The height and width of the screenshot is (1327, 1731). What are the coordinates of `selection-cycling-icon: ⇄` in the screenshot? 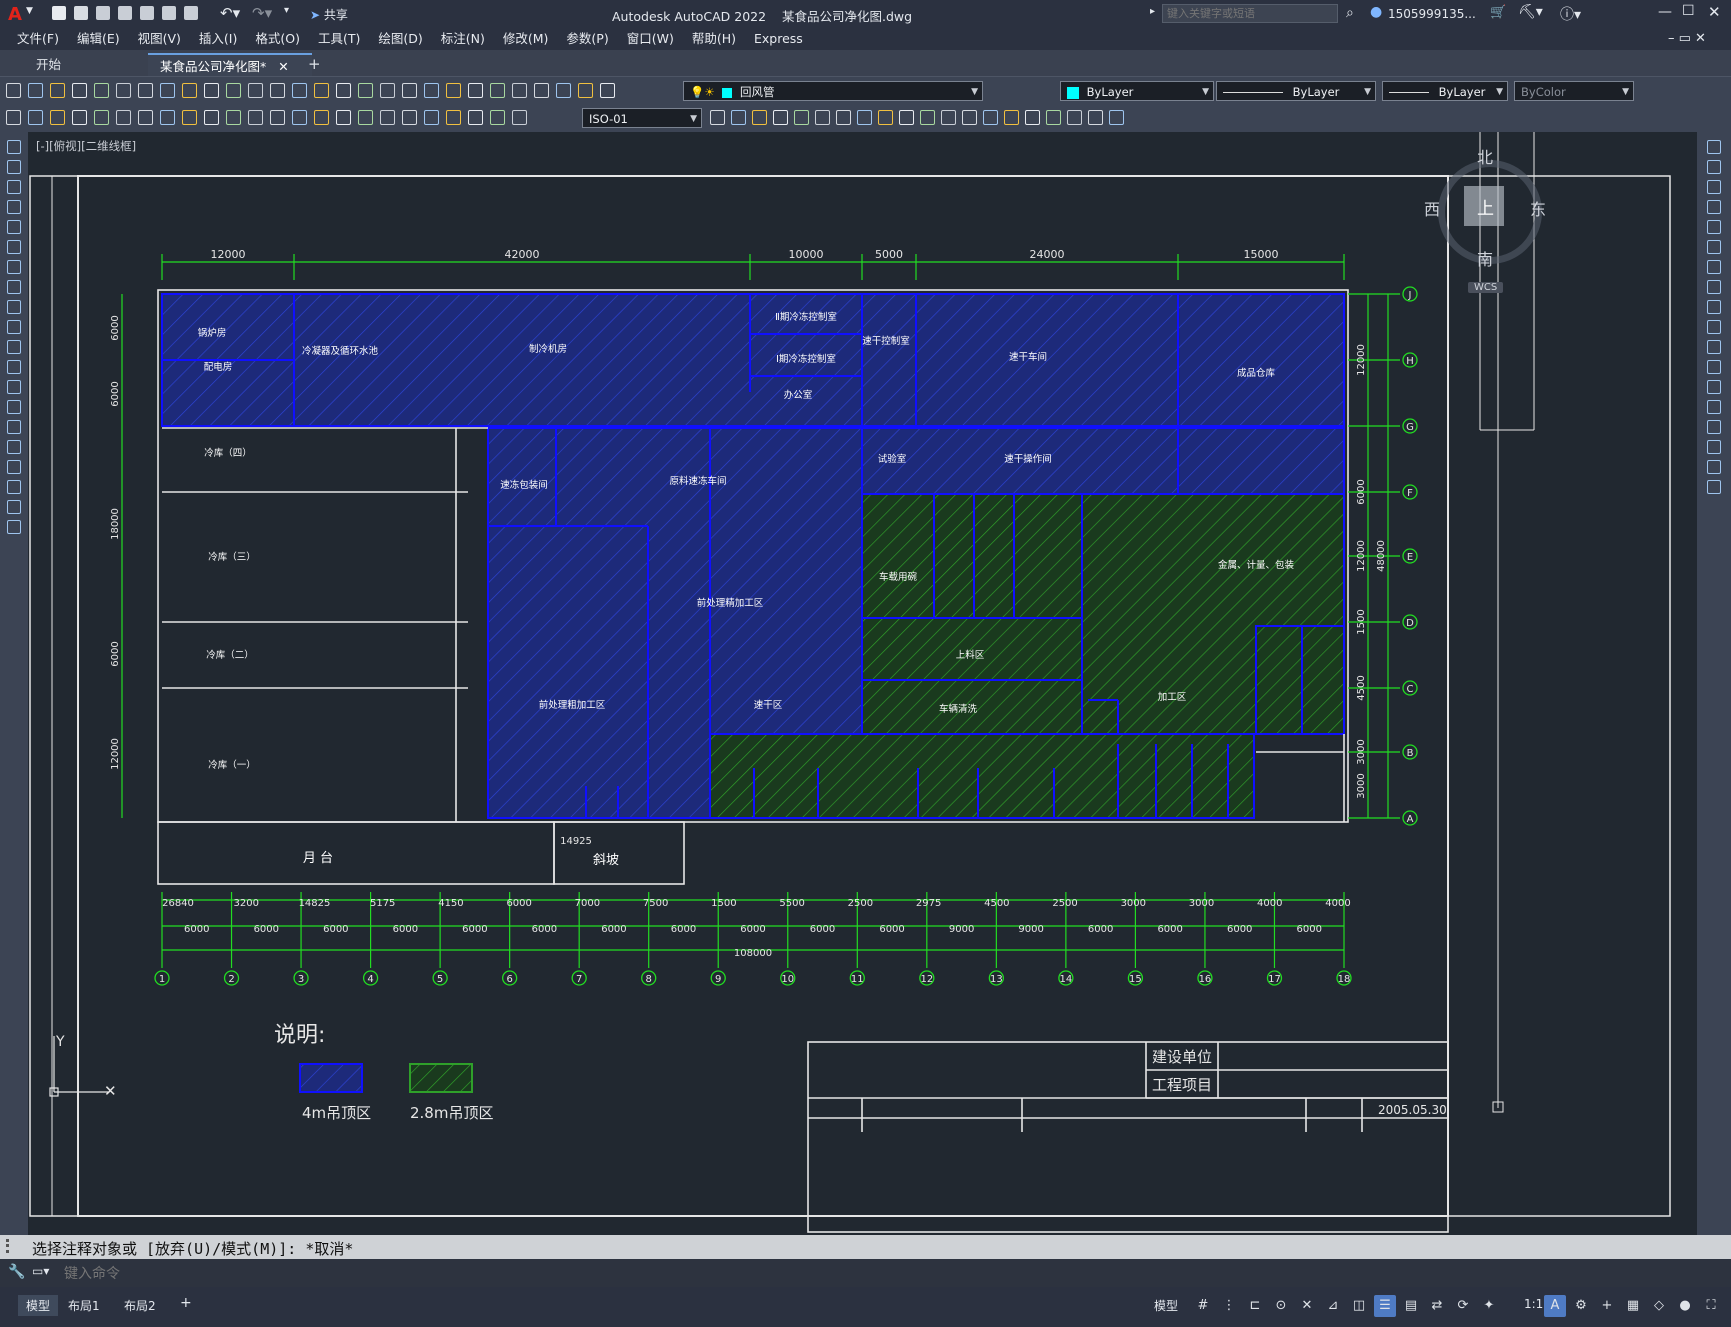 It's located at (1437, 1306).